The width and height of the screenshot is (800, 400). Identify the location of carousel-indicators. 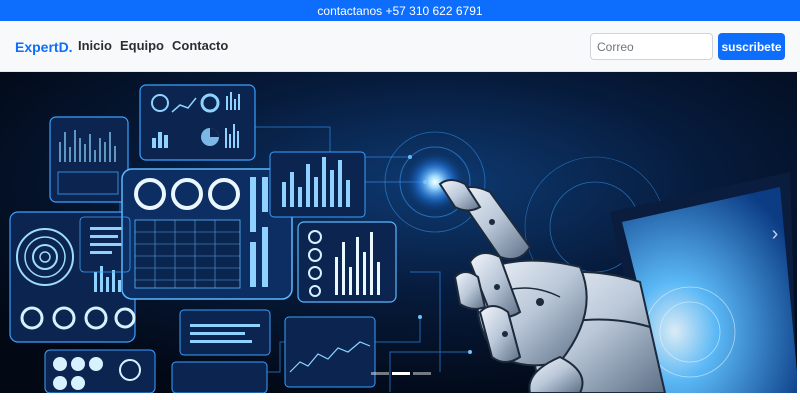
(401, 373).